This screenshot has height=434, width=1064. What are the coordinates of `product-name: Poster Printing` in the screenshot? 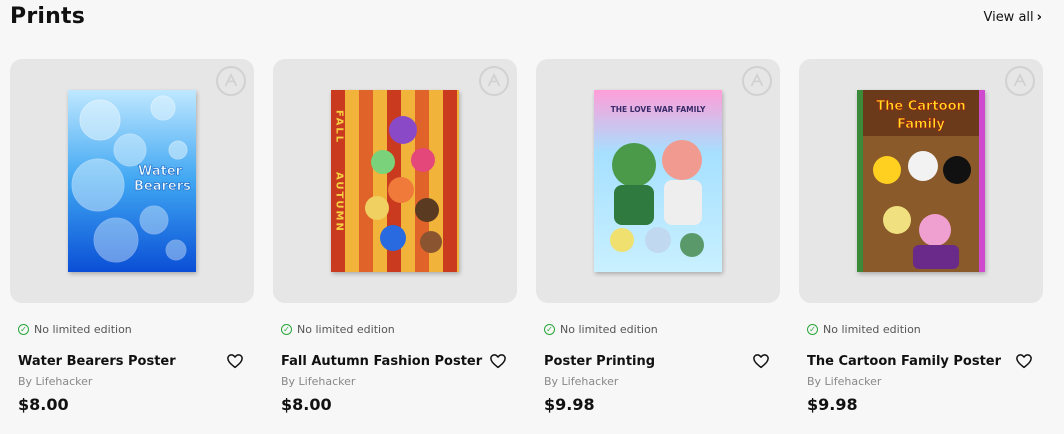 It's located at (599, 361).